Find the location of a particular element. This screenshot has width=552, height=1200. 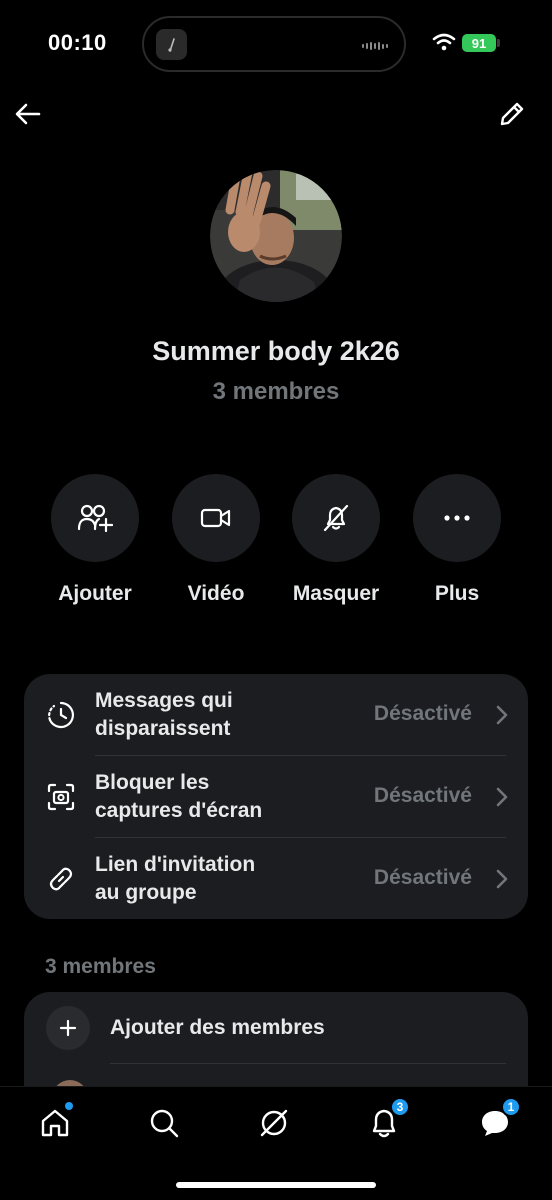

video-label: Vidéo is located at coordinates (216, 593).